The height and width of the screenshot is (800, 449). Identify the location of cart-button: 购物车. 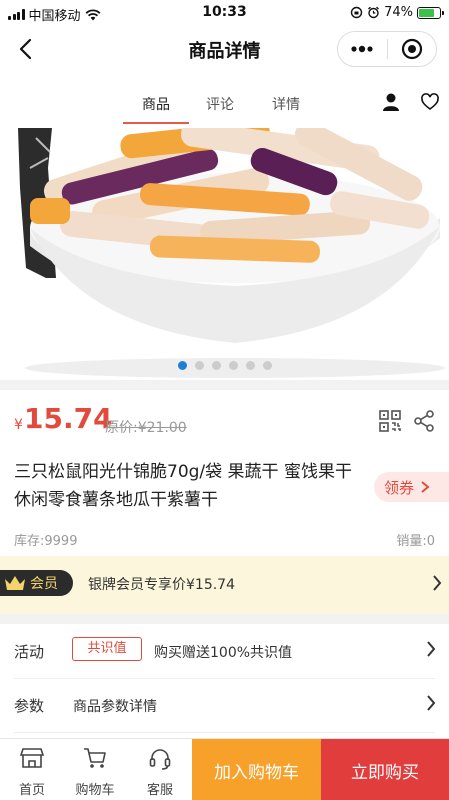
(95, 769).